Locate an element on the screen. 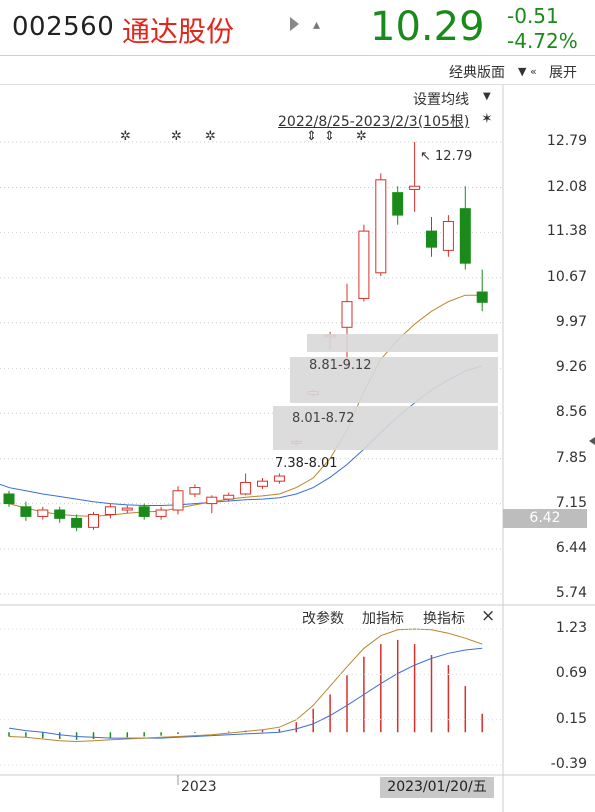  current-price-box: 6.42 is located at coordinates (545, 518).